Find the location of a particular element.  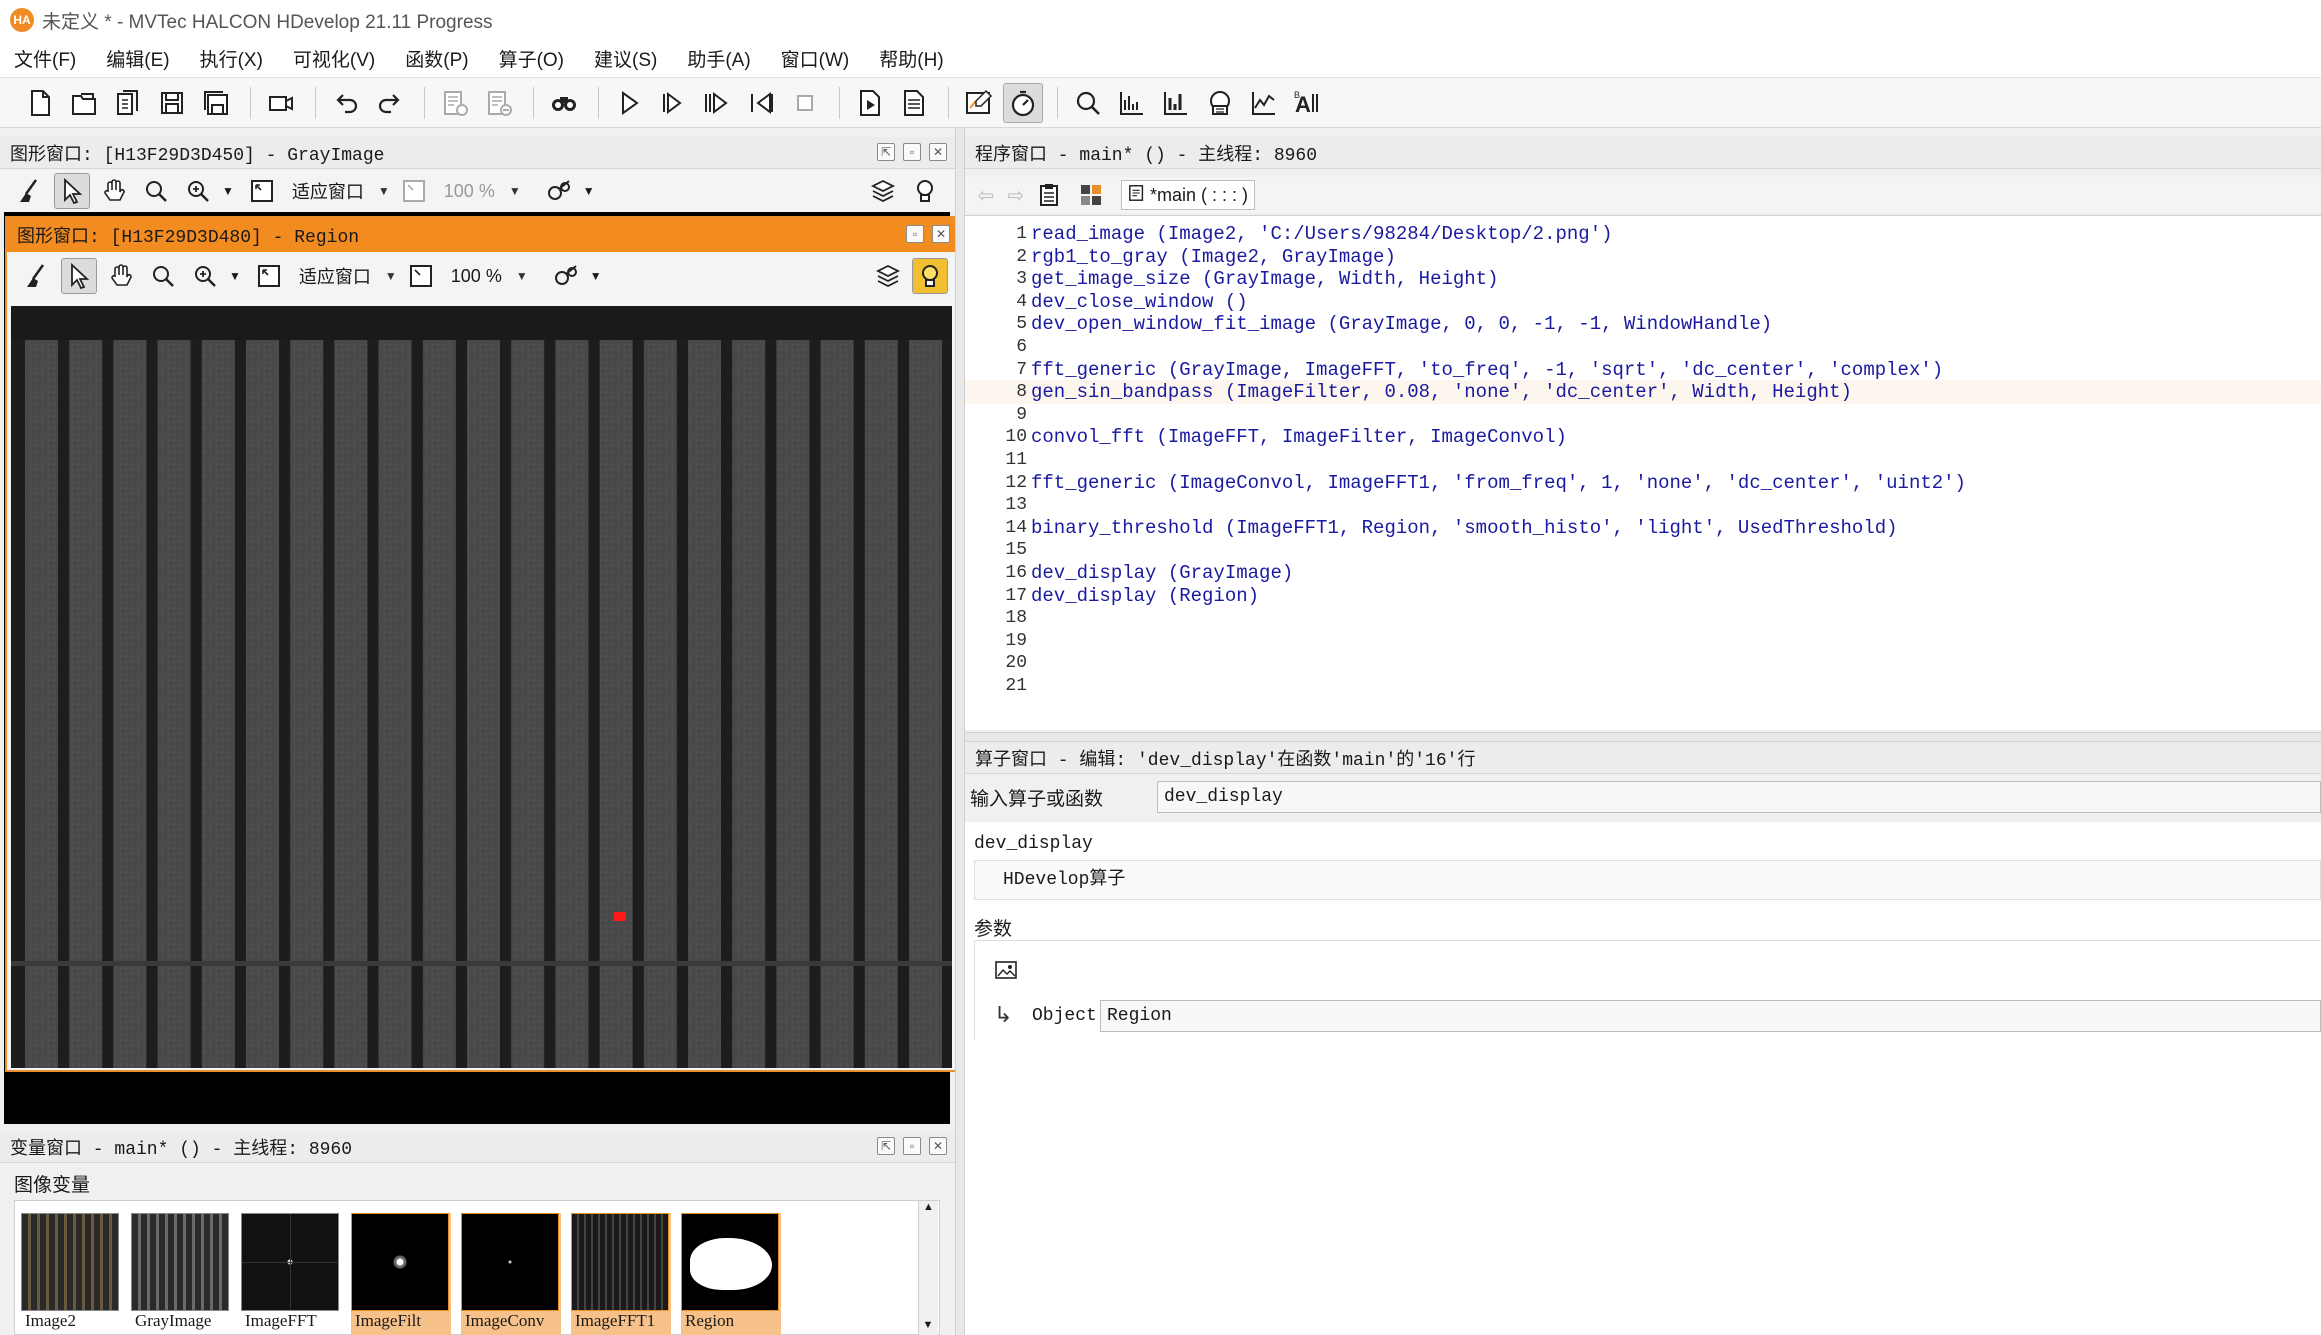

gray-histogram-icon is located at coordinates (1132, 103).